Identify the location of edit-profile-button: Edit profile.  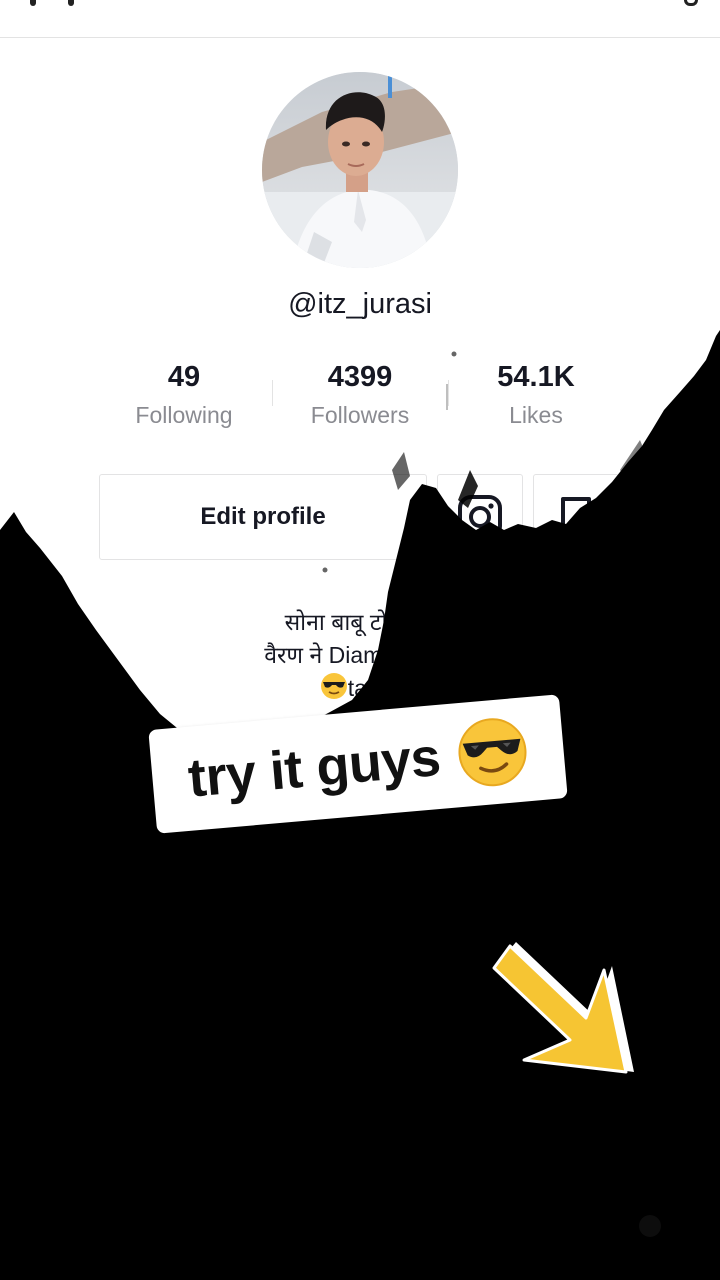
(263, 517).